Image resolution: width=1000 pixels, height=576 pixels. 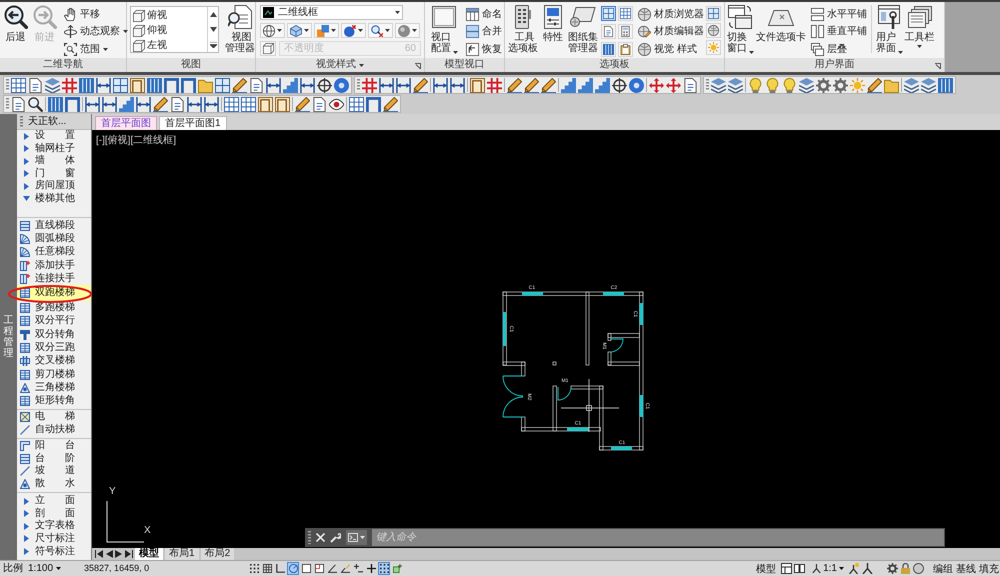 What do you see at coordinates (268, 48) in the screenshot?
I see `cube-button` at bounding box center [268, 48].